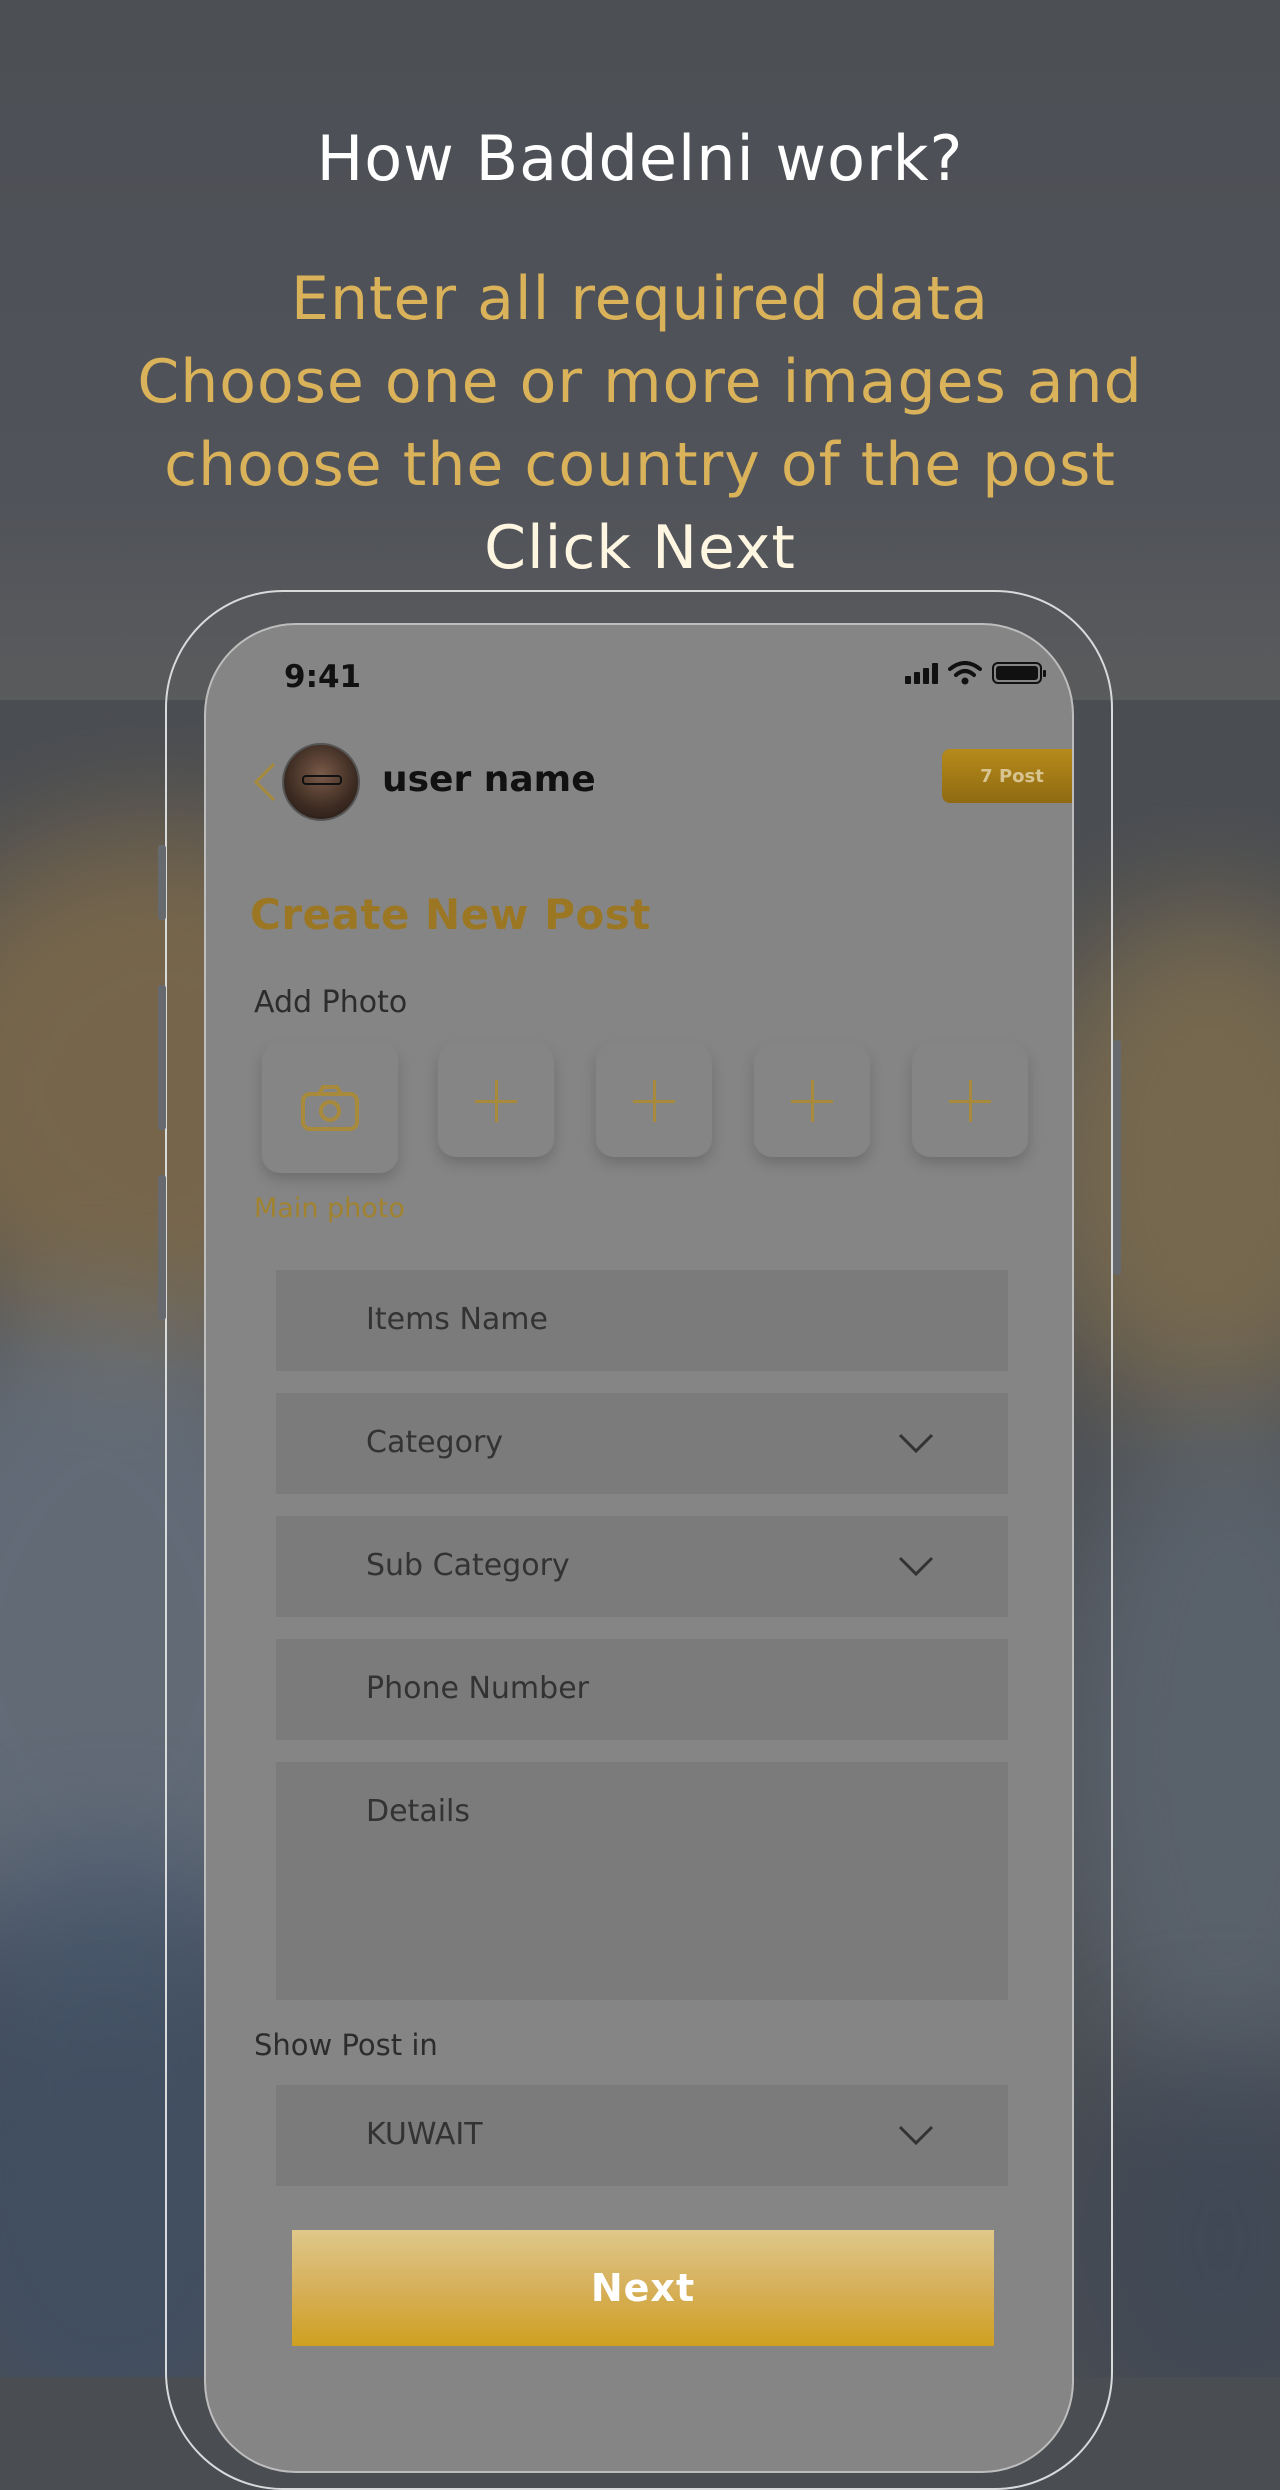  Describe the element at coordinates (424, 2134) in the screenshot. I see `country-value: KUWAIT` at that location.